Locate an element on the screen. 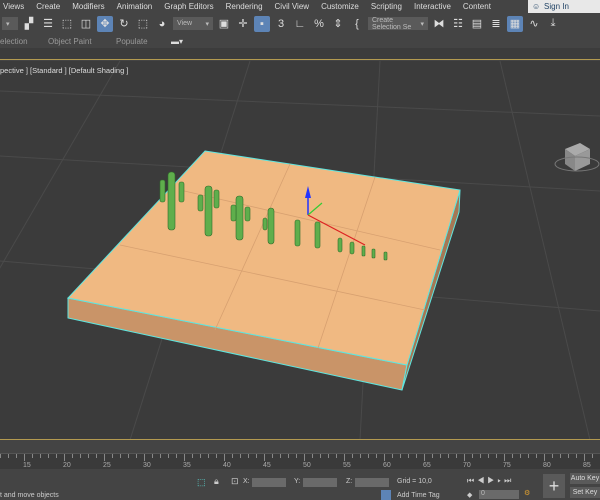 The height and width of the screenshot is (500, 600). ribbon-toggle-icon: ▦ is located at coordinates (515, 23).